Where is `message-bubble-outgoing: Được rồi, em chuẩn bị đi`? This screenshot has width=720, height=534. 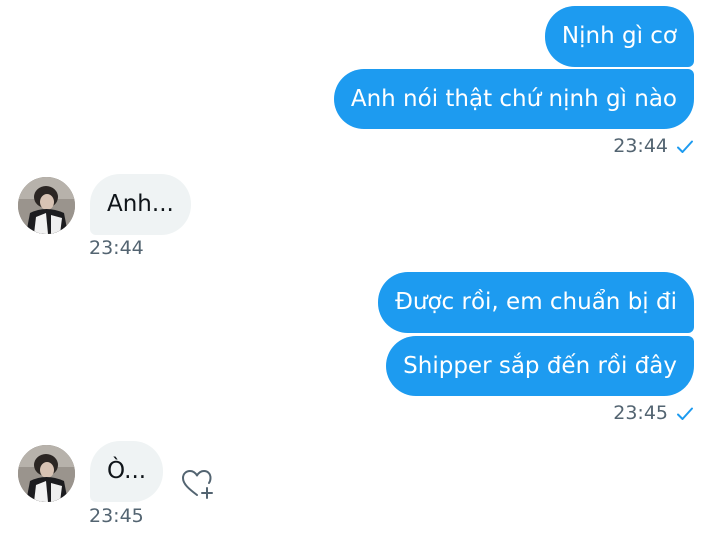
message-bubble-outgoing: Được rồi, em chuẩn bị đi is located at coordinates (536, 302).